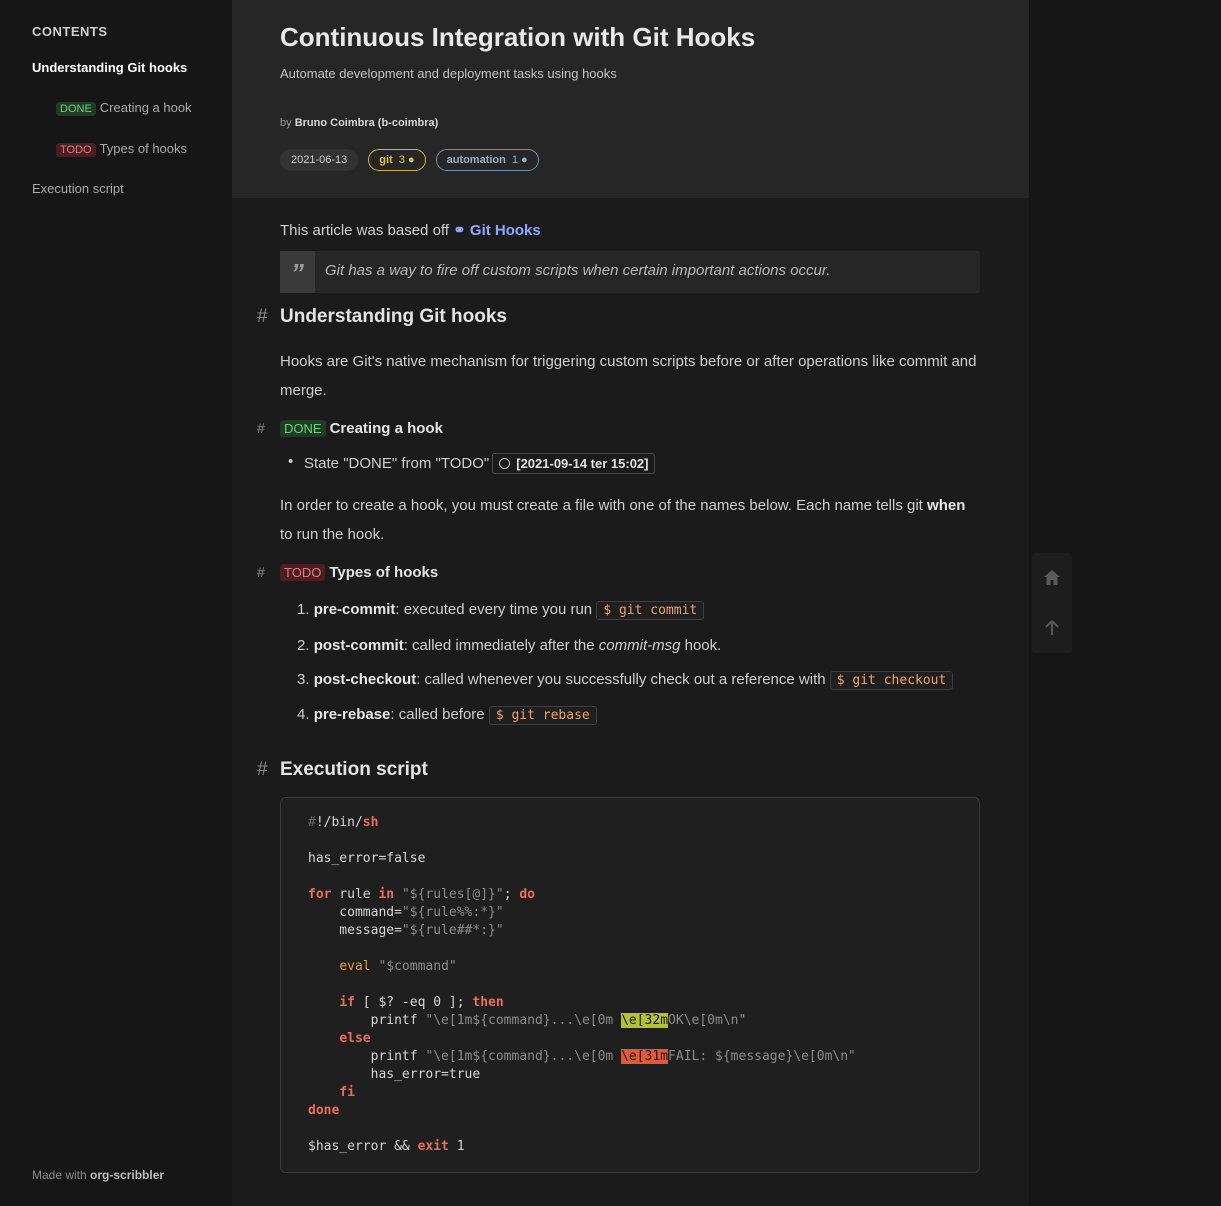 The image size is (1221, 1206). Describe the element at coordinates (384, 572) in the screenshot. I see `heading-text: Types of hooks` at that location.